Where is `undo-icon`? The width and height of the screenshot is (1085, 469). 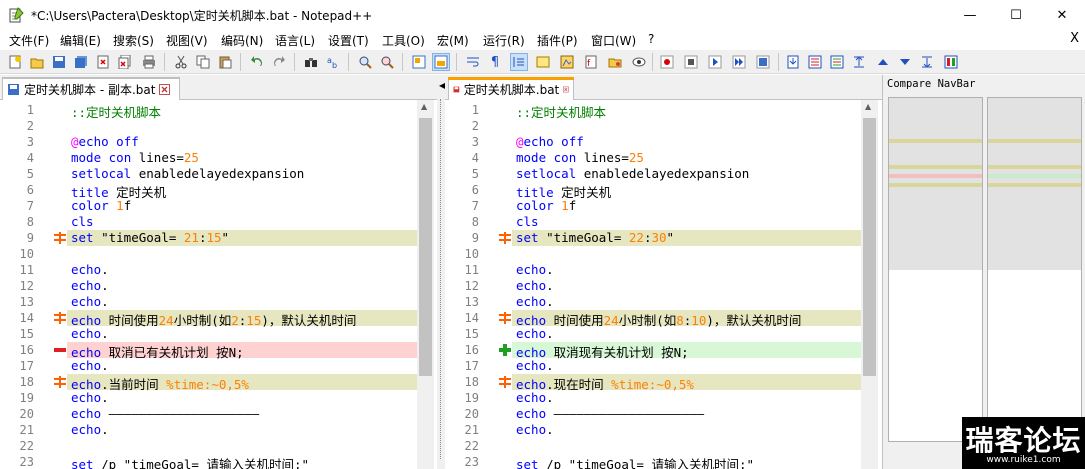 undo-icon is located at coordinates (257, 62).